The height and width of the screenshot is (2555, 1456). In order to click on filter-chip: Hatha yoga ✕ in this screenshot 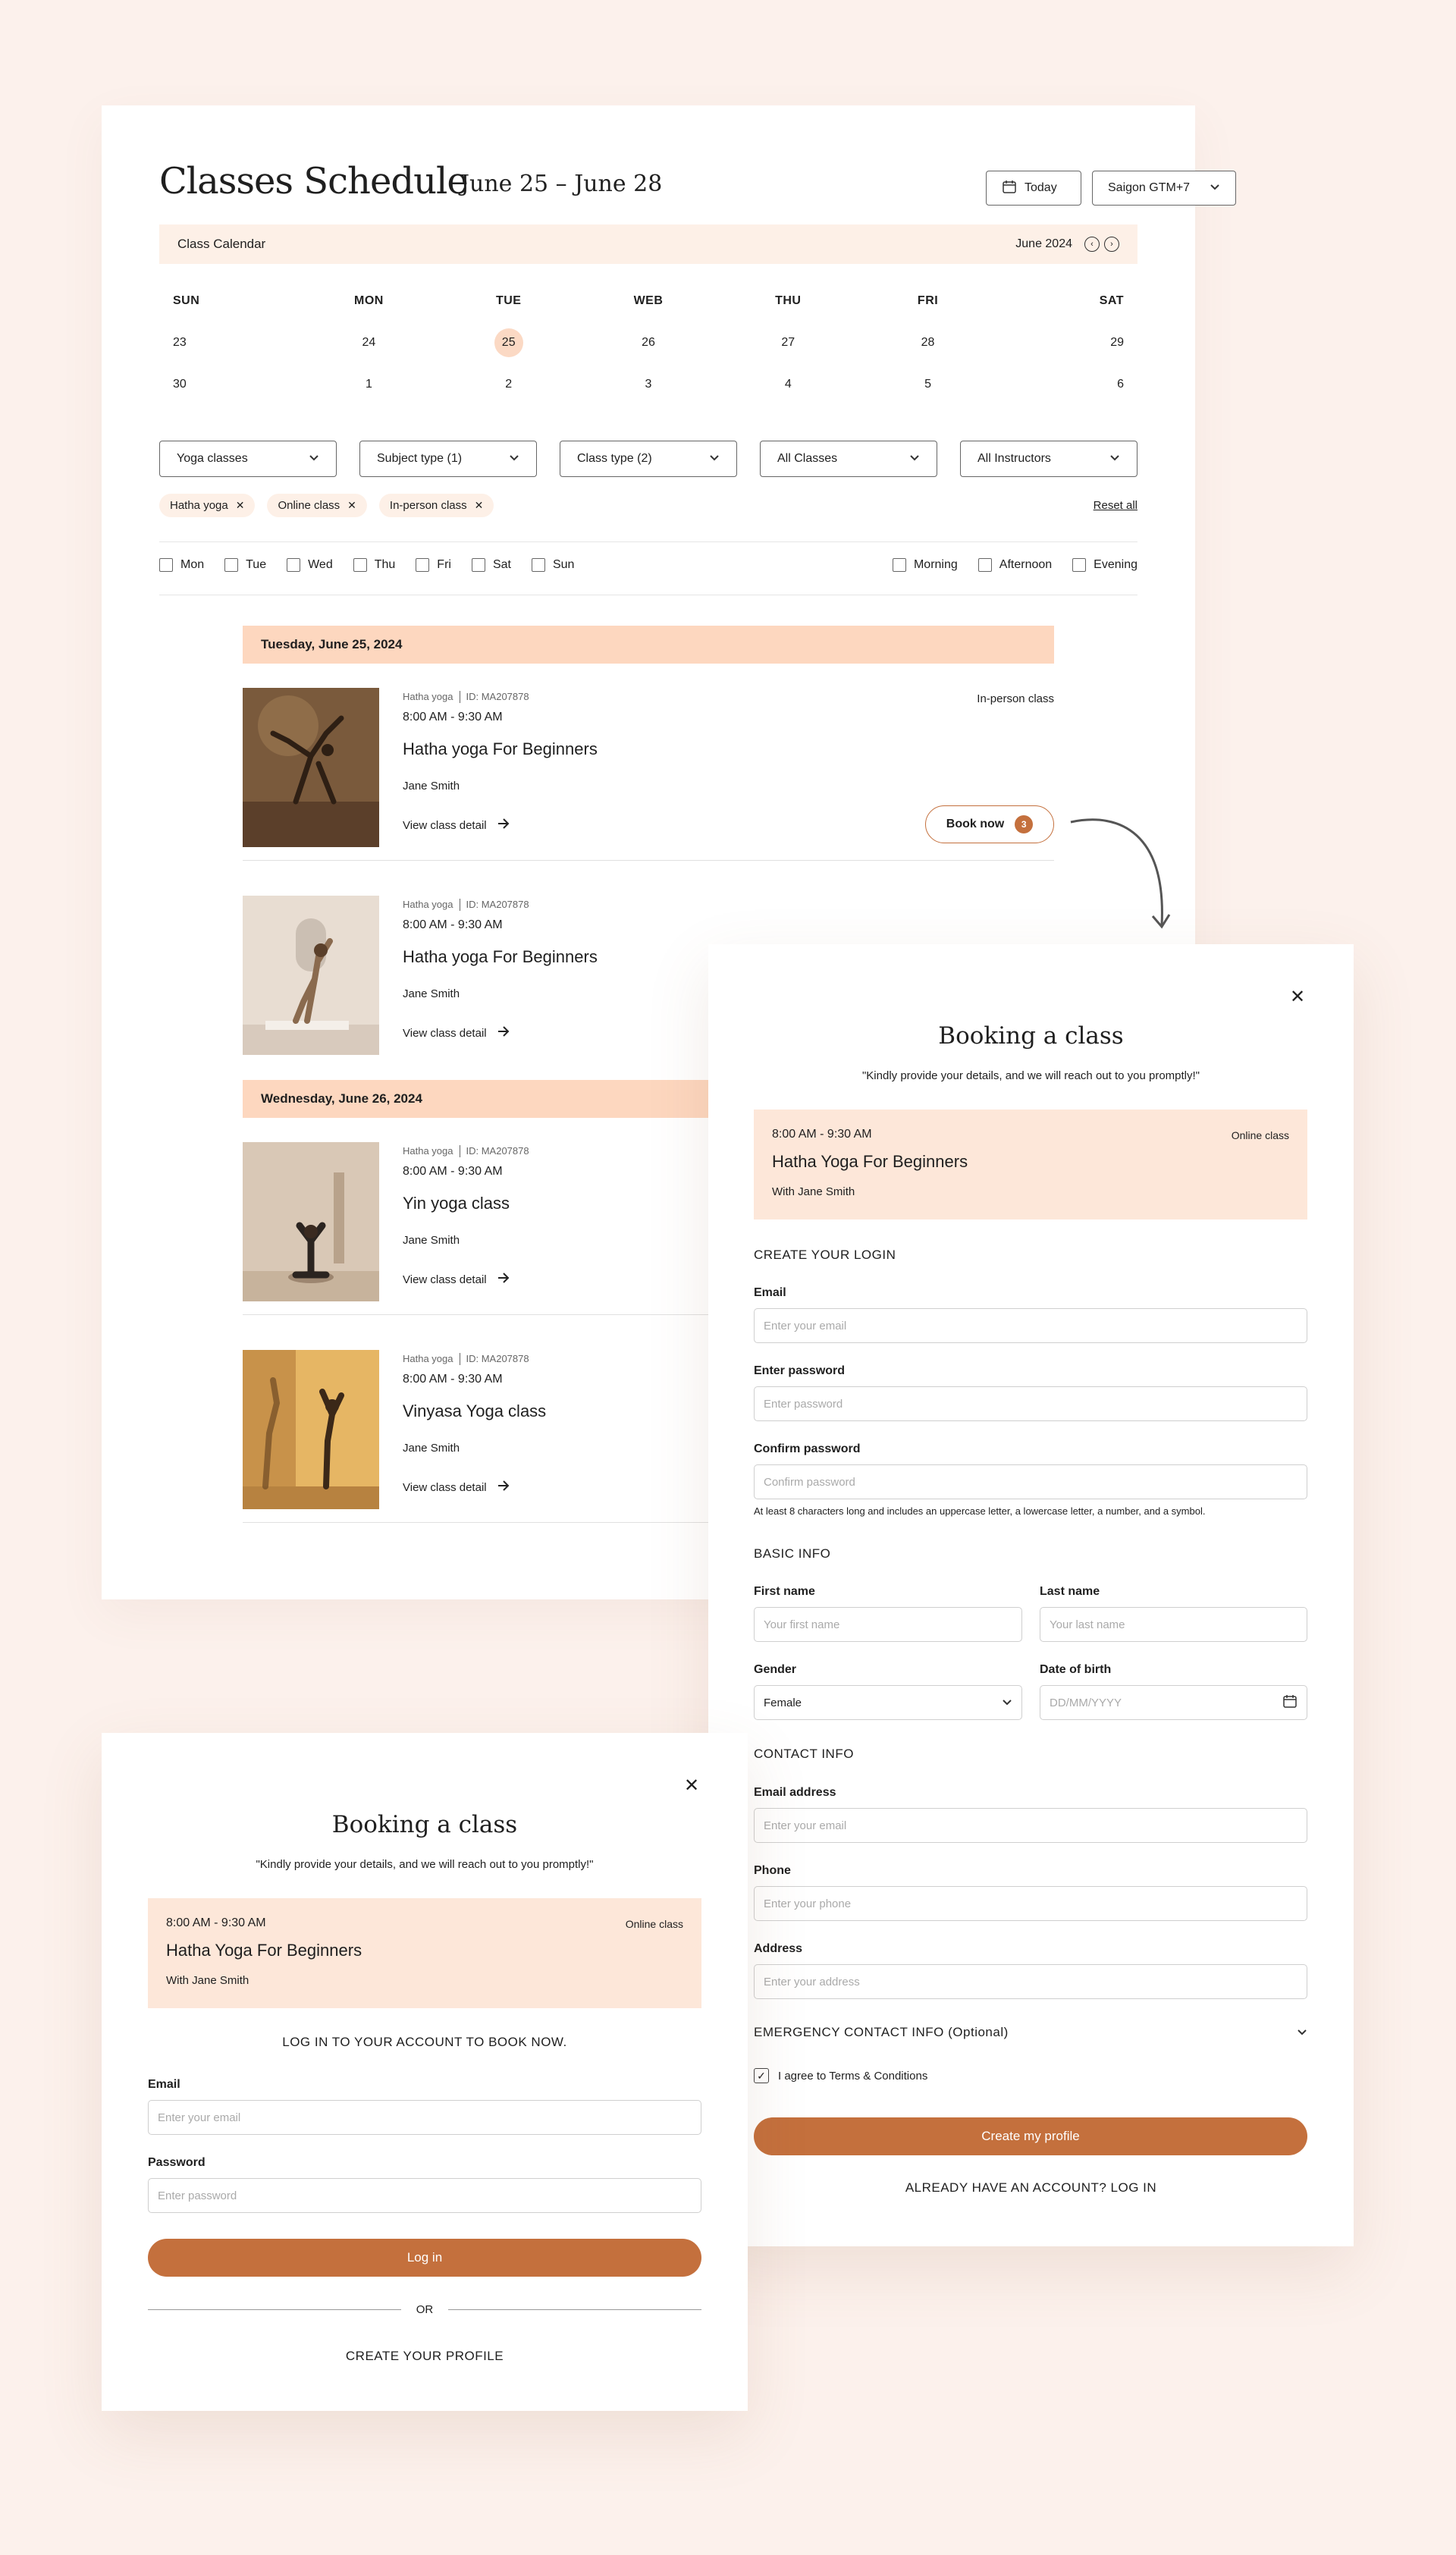, I will do `click(207, 505)`.